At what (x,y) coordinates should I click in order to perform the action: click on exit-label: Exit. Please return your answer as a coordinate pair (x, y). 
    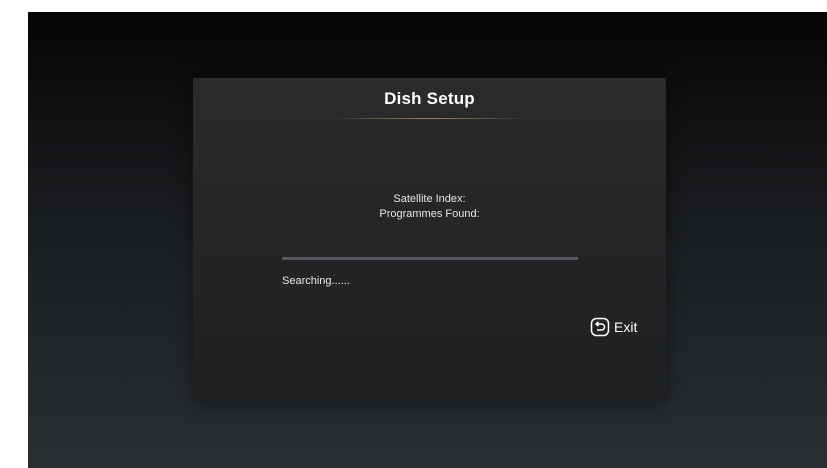
    Looking at the image, I should click on (626, 327).